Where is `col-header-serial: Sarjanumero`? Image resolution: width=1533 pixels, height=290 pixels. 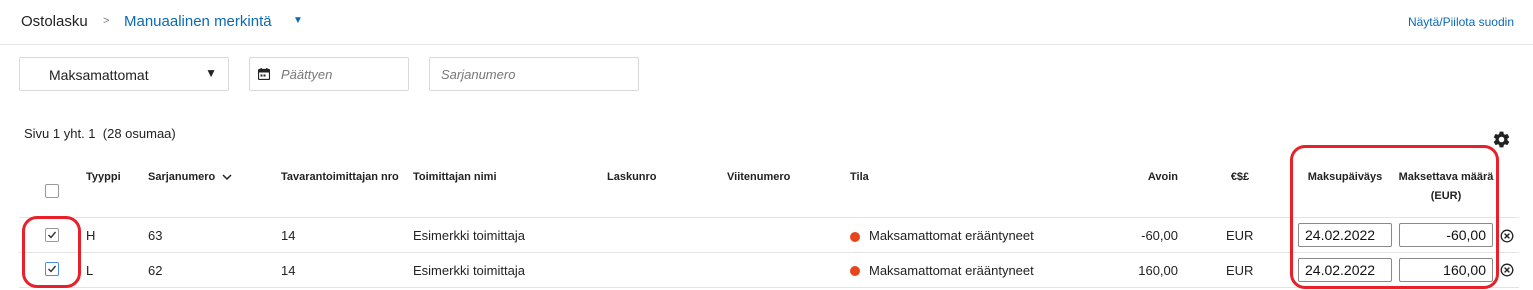 col-header-serial: Sarjanumero is located at coordinates (190, 177).